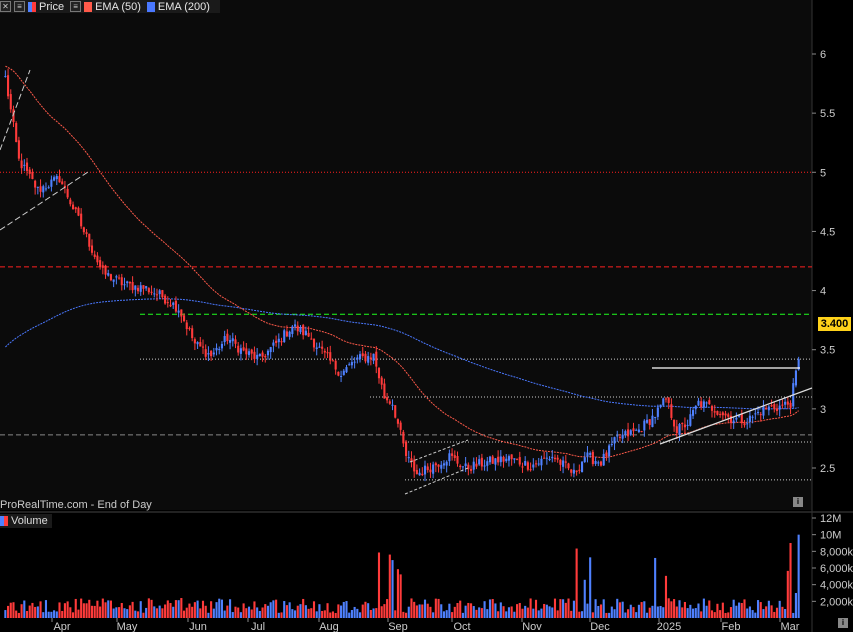 This screenshot has width=853, height=632. What do you see at coordinates (26, 521) in the screenshot?
I see `volume-legend: Volume` at bounding box center [26, 521].